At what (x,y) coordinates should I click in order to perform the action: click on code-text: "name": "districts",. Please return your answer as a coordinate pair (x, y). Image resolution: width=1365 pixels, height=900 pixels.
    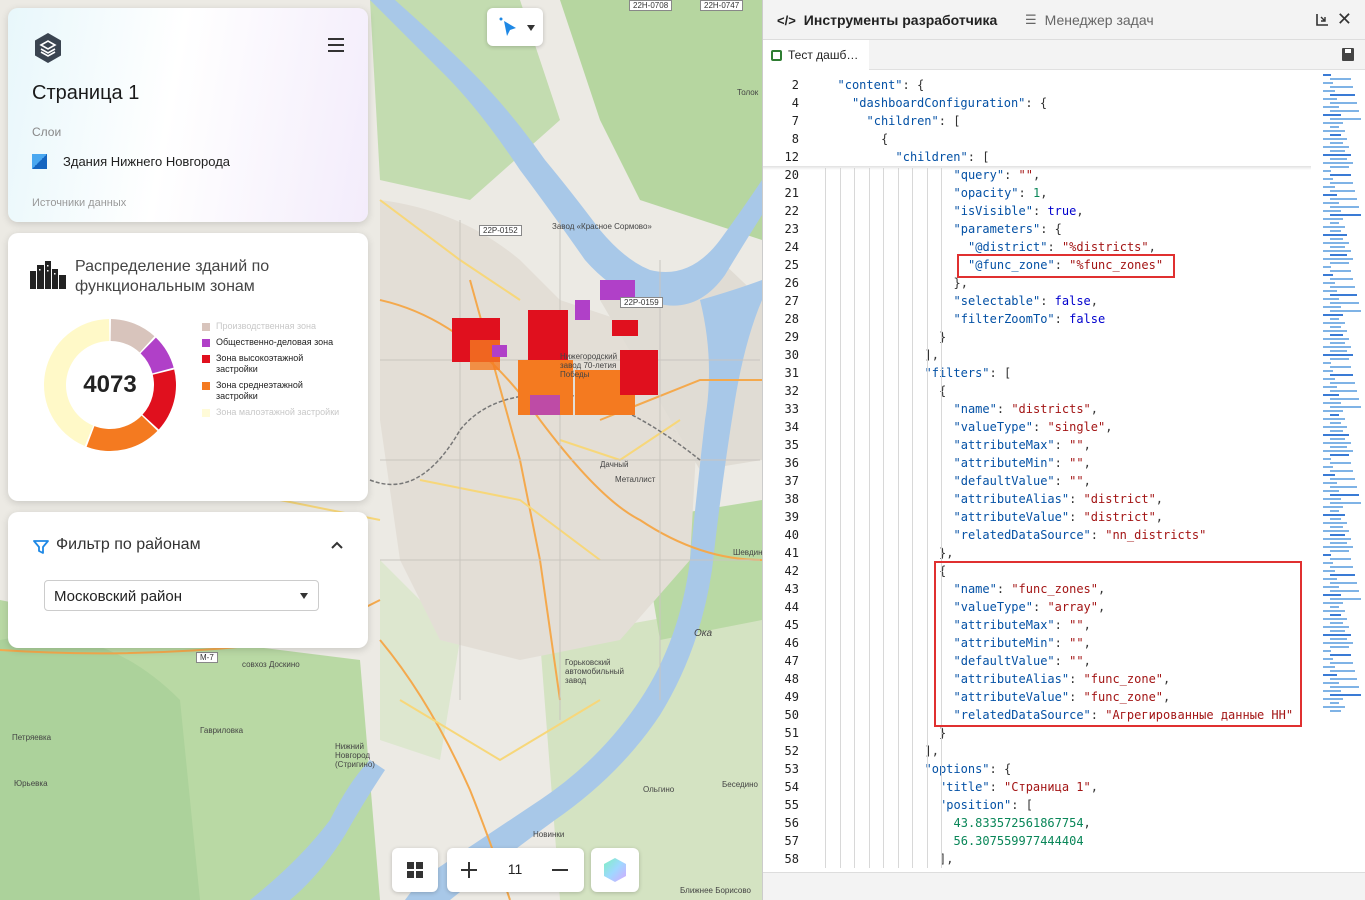
    Looking at the image, I should click on (1026, 409).